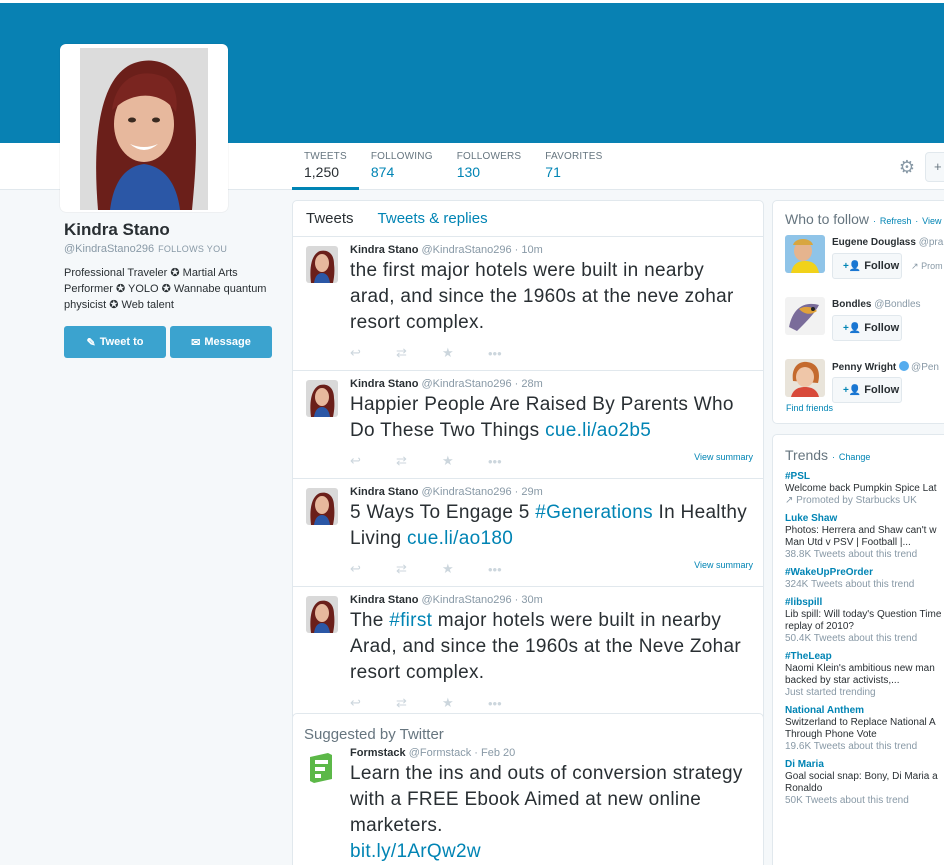 This screenshot has height=865, width=944. What do you see at coordinates (598, 430) in the screenshot?
I see `tweet-link: cue.li/ao2b5` at bounding box center [598, 430].